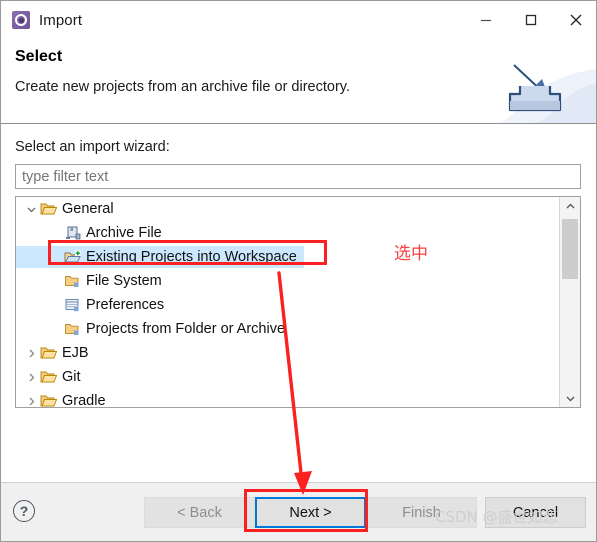 This screenshot has height=542, width=597. Describe the element at coordinates (485, 20) in the screenshot. I see `minimize-icon` at that location.